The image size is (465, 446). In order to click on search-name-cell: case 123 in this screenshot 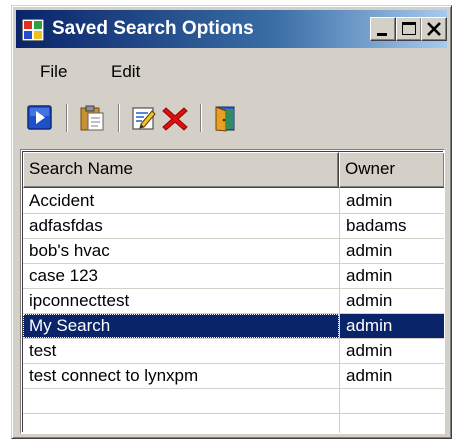, I will do `click(63, 275)`.